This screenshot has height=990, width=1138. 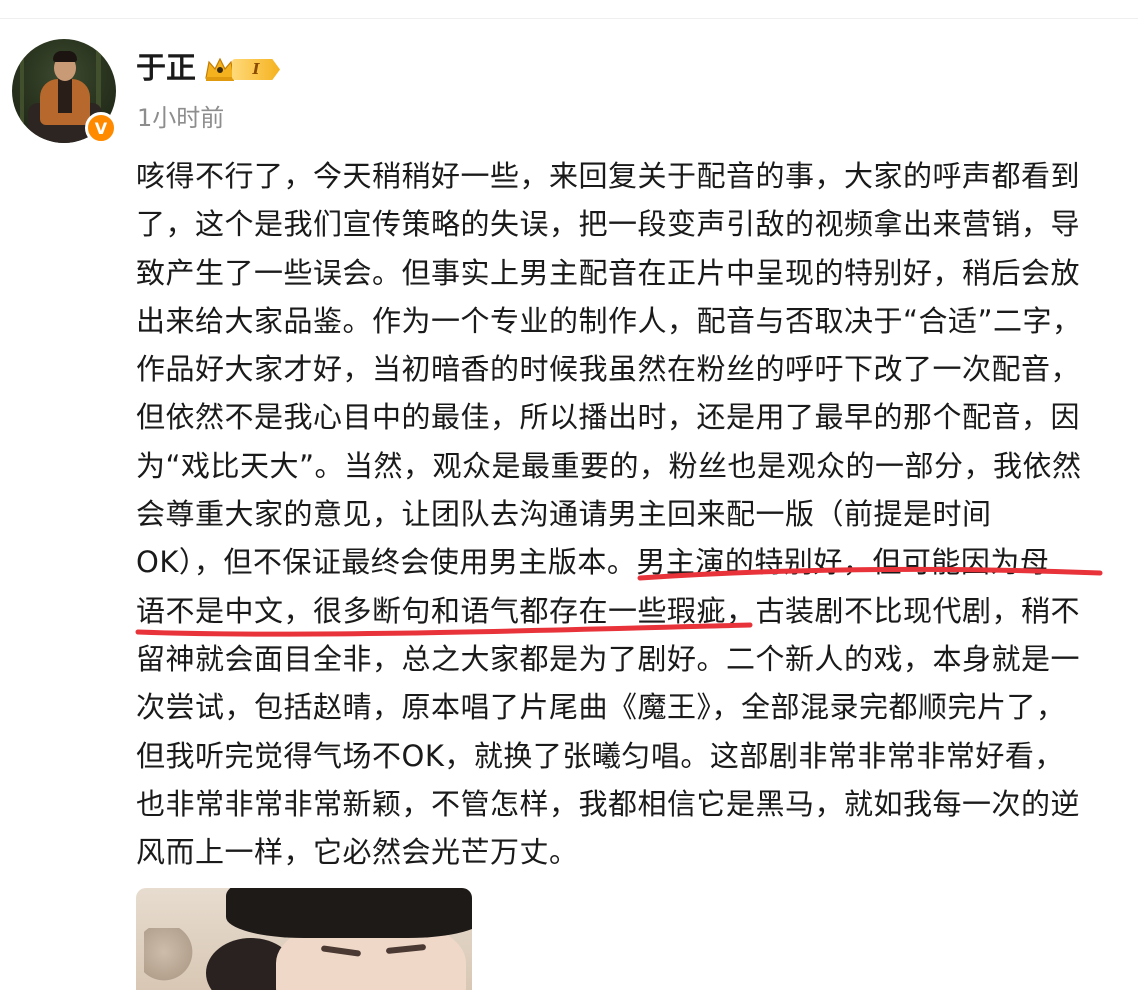 What do you see at coordinates (608, 369) in the screenshot?
I see `body-line: 作品好大家才好，当初暗香的时候我虽然在粉丝的呼吁下改了一次配音，` at bounding box center [608, 369].